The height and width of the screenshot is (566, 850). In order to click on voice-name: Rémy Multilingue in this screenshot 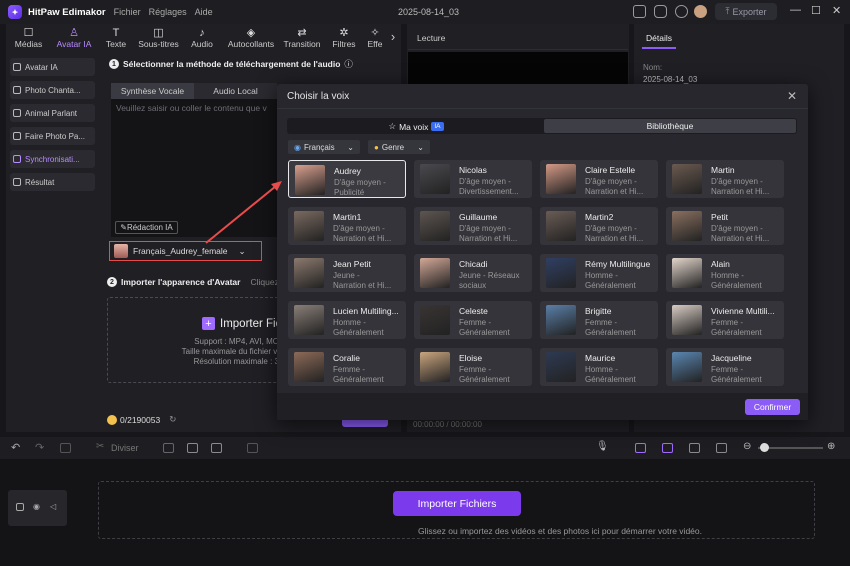, I will do `click(618, 264)`.